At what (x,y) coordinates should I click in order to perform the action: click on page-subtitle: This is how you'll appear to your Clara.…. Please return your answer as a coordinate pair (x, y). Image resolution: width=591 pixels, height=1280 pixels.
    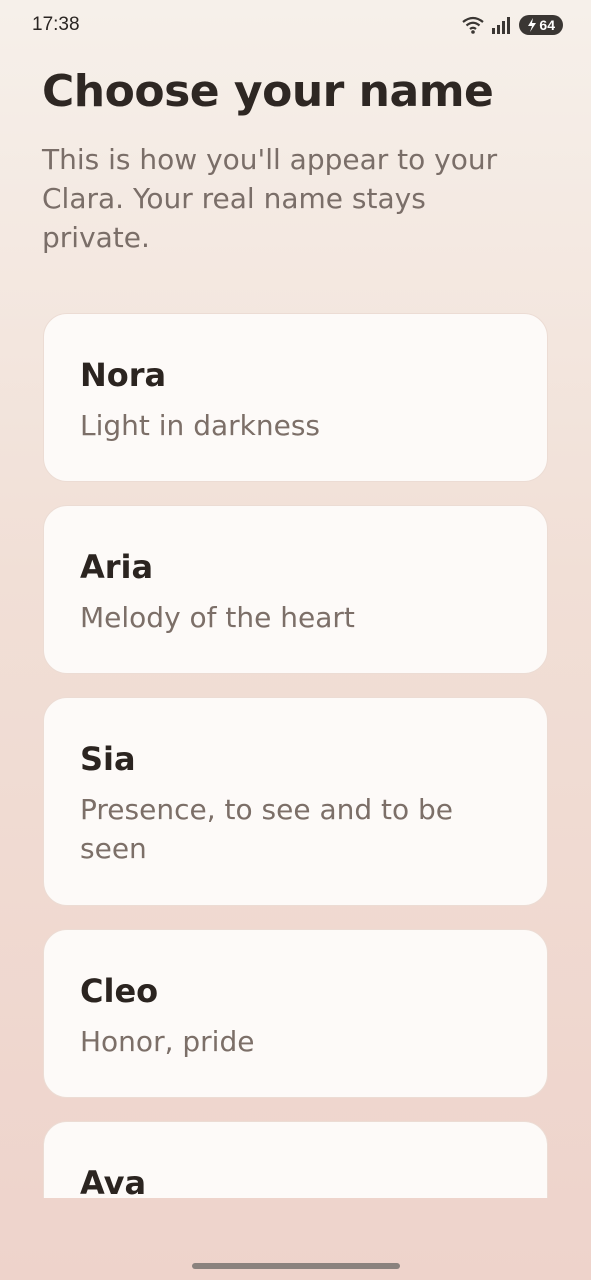
    Looking at the image, I should click on (270, 198).